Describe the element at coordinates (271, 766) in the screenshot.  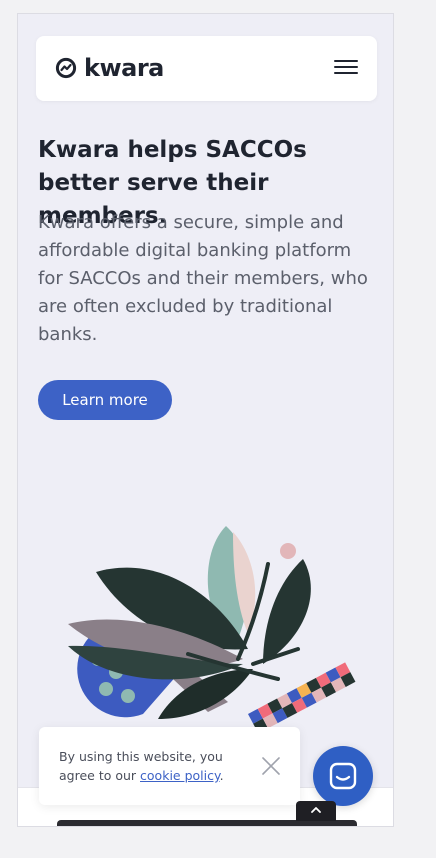
I see `close-icon` at that location.